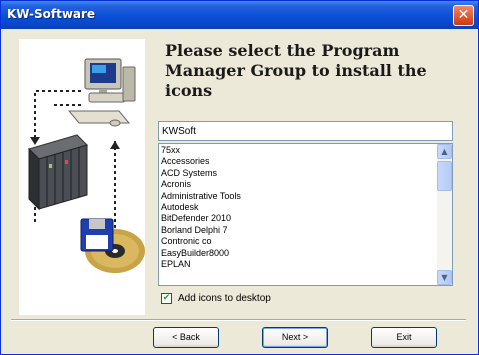 The image size is (479, 355). Describe the element at coordinates (224, 299) in the screenshot. I see `desktop-icons-label: Add icons to desktop` at that location.